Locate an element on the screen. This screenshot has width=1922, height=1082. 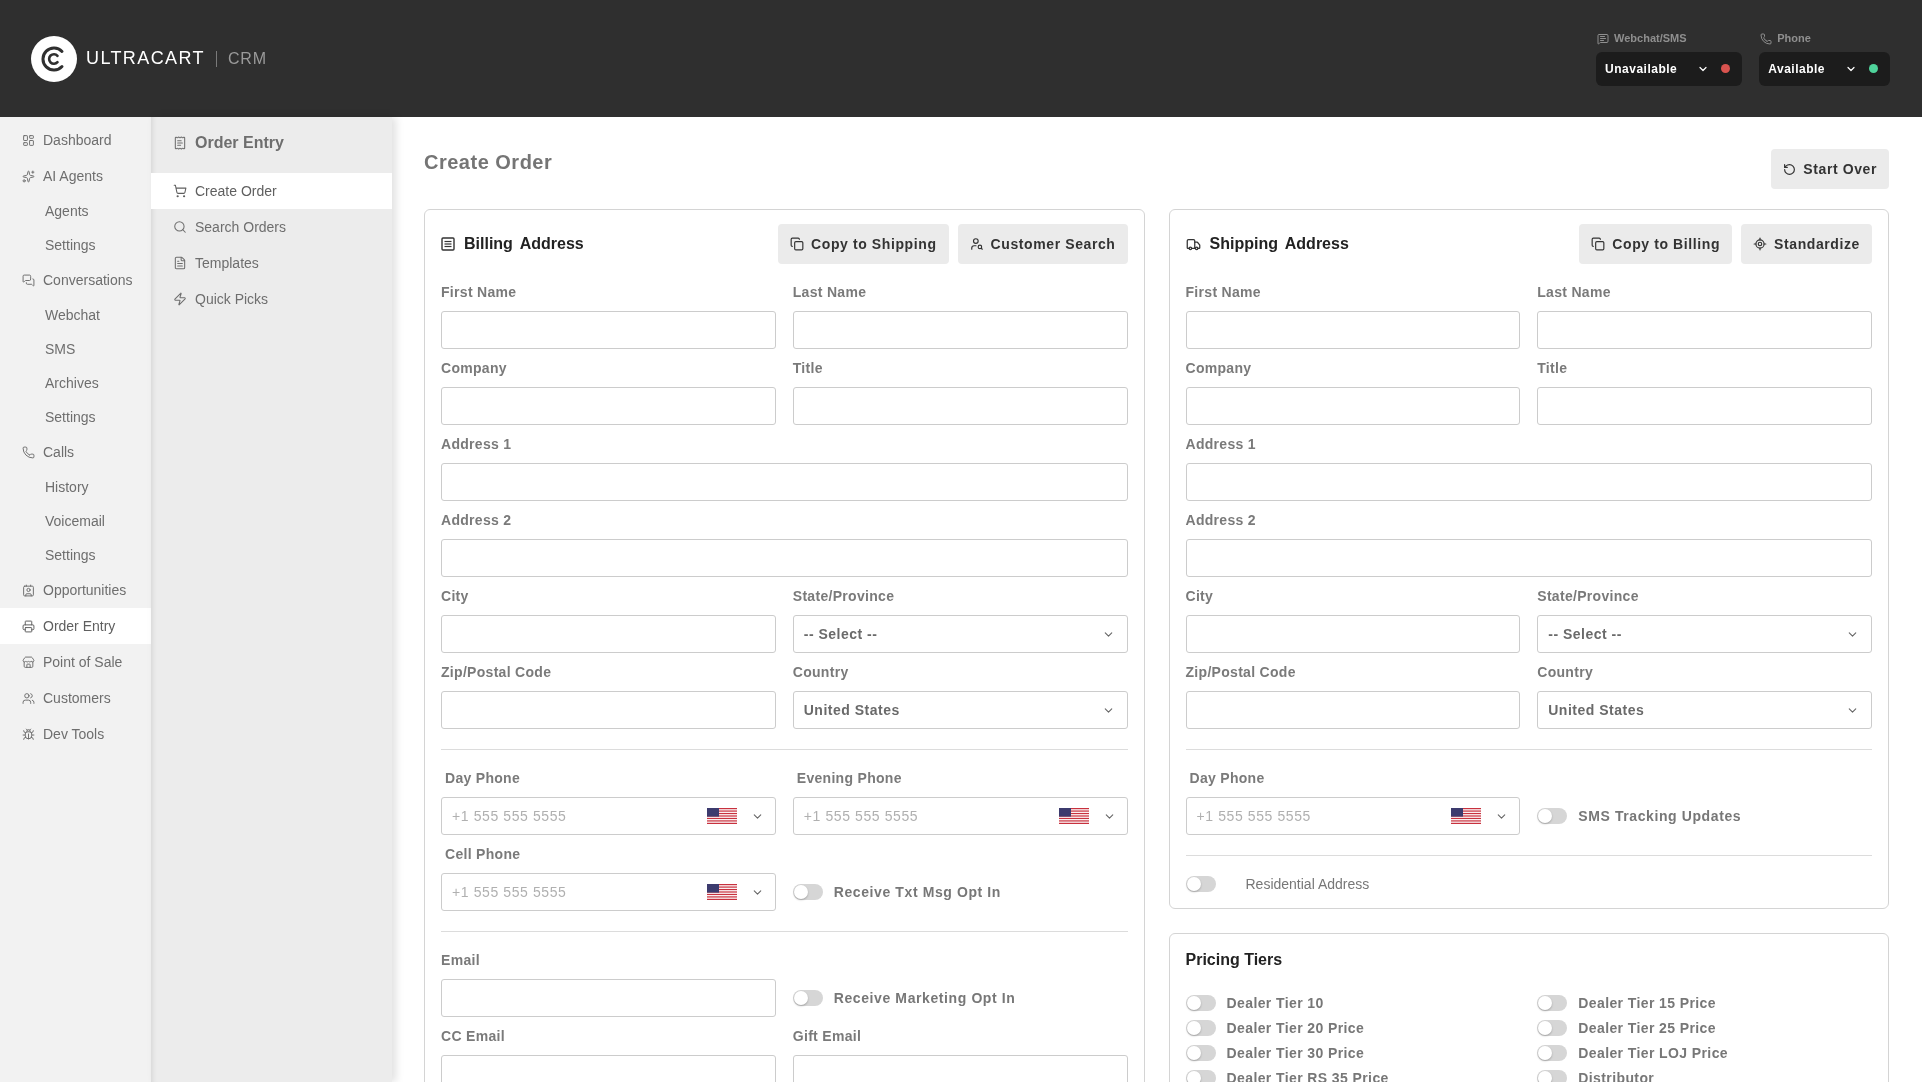
nav-subitem: Webchat is located at coordinates (75, 315).